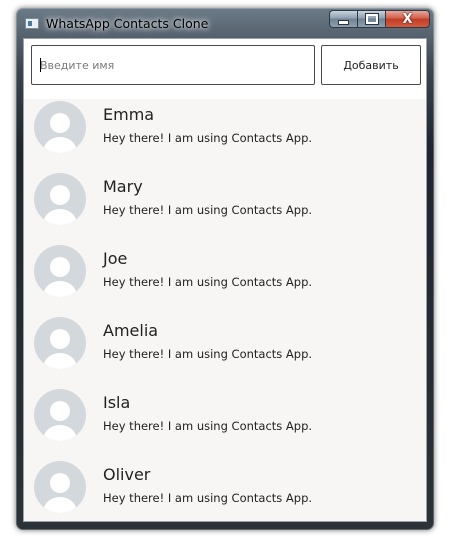 Image resolution: width=451 pixels, height=545 pixels. I want to click on window-title: WhatsApp Contacts Clone, so click(127, 23).